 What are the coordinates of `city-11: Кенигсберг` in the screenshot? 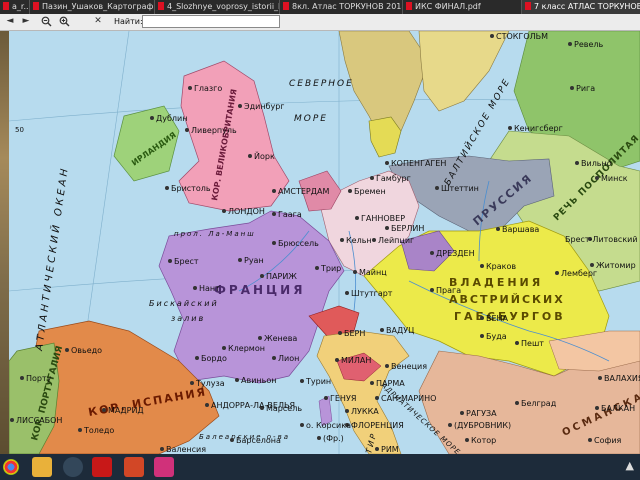 It's located at (535, 128).